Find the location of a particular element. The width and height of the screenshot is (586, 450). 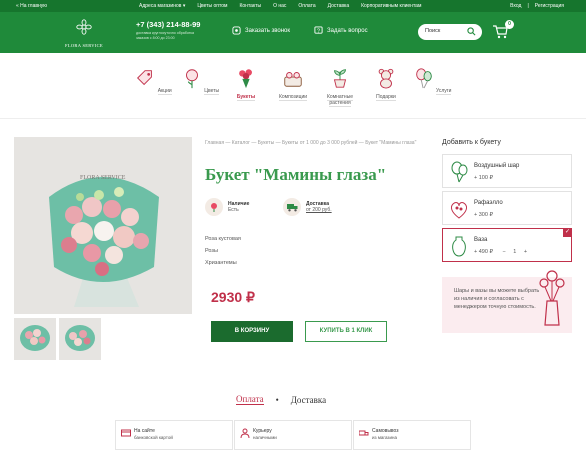

category-label: Букеты is located at coordinates (246, 97).